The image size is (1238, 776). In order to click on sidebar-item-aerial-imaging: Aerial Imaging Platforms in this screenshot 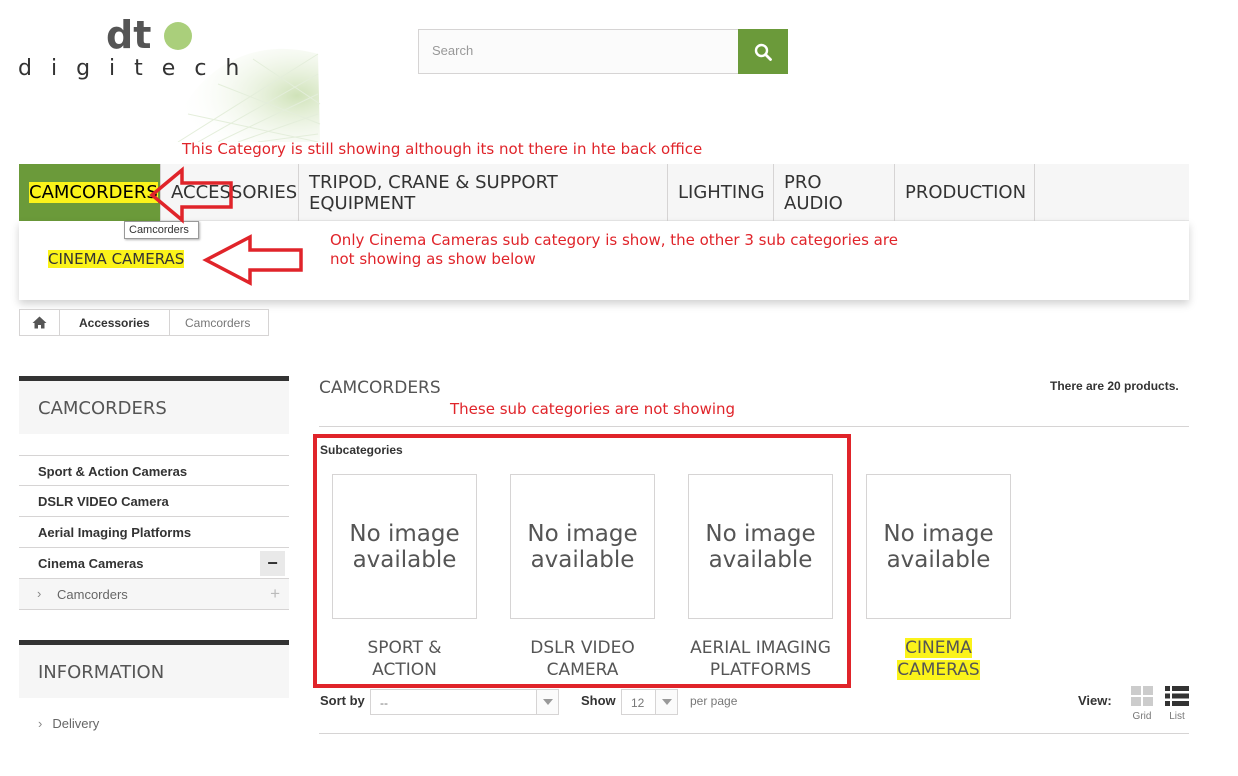, I will do `click(154, 532)`.